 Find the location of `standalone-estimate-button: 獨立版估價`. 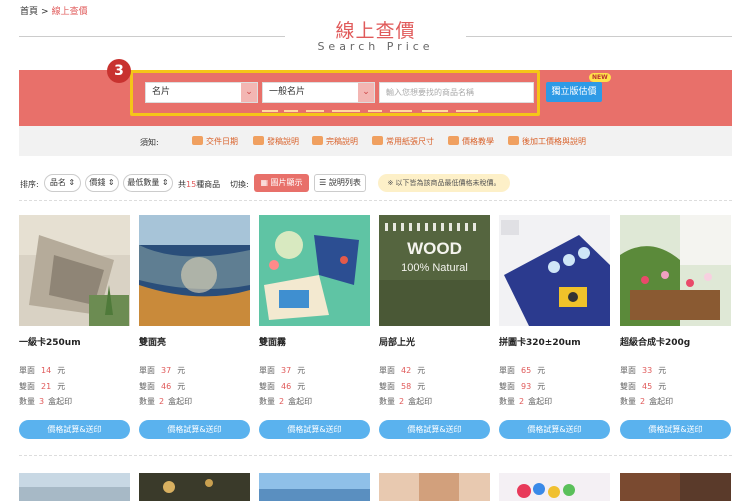

standalone-estimate-button: 獨立版估價 is located at coordinates (574, 92).